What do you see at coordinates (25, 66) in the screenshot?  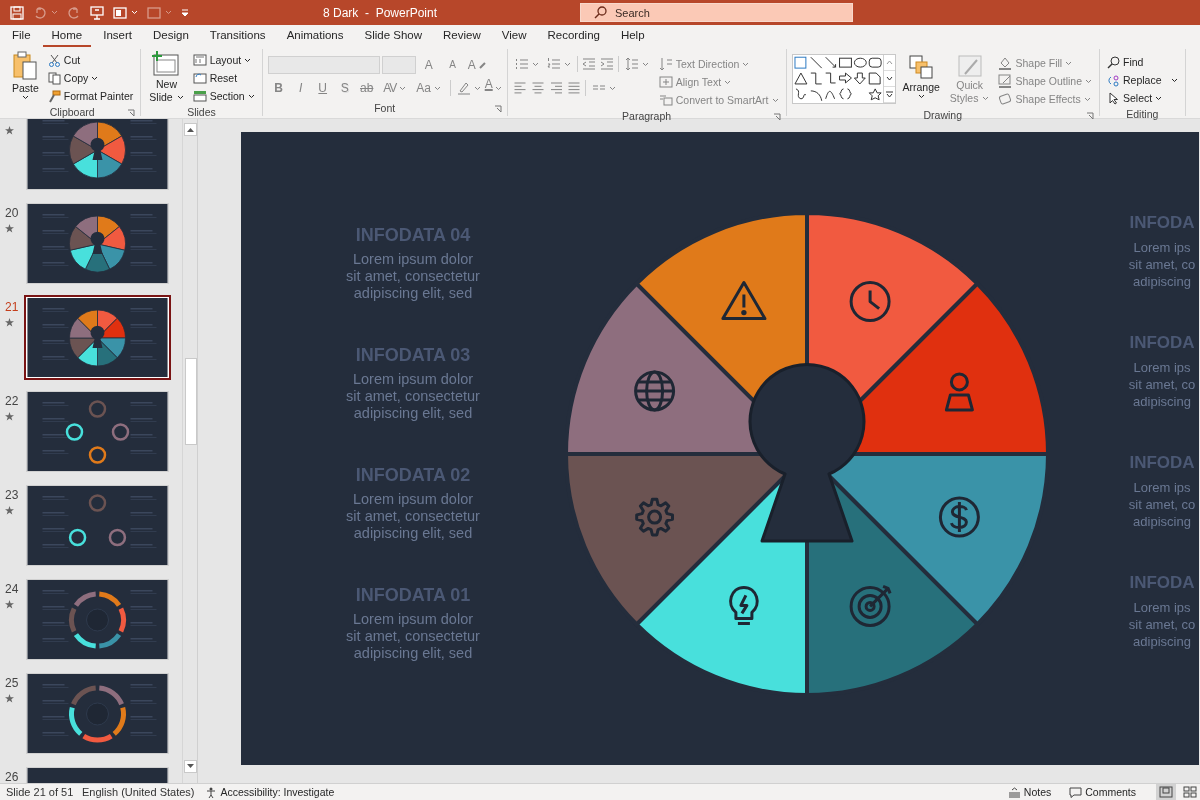 I see `clipboard-icon` at bounding box center [25, 66].